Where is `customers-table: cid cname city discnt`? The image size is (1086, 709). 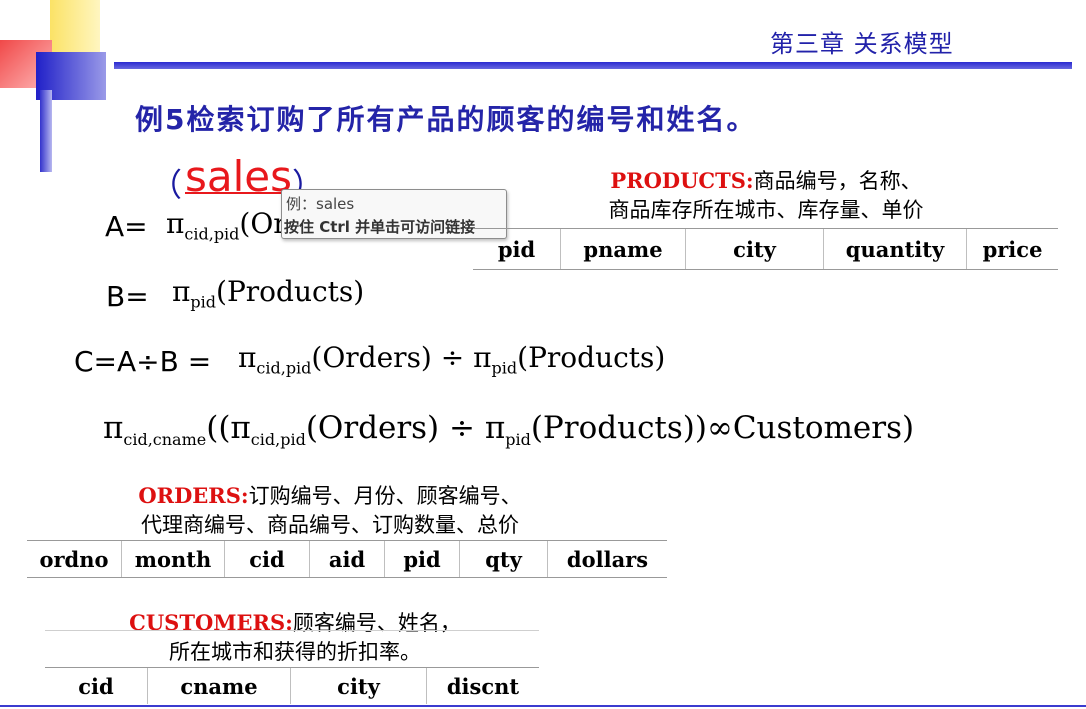
customers-table: cid cname city discnt is located at coordinates (292, 686).